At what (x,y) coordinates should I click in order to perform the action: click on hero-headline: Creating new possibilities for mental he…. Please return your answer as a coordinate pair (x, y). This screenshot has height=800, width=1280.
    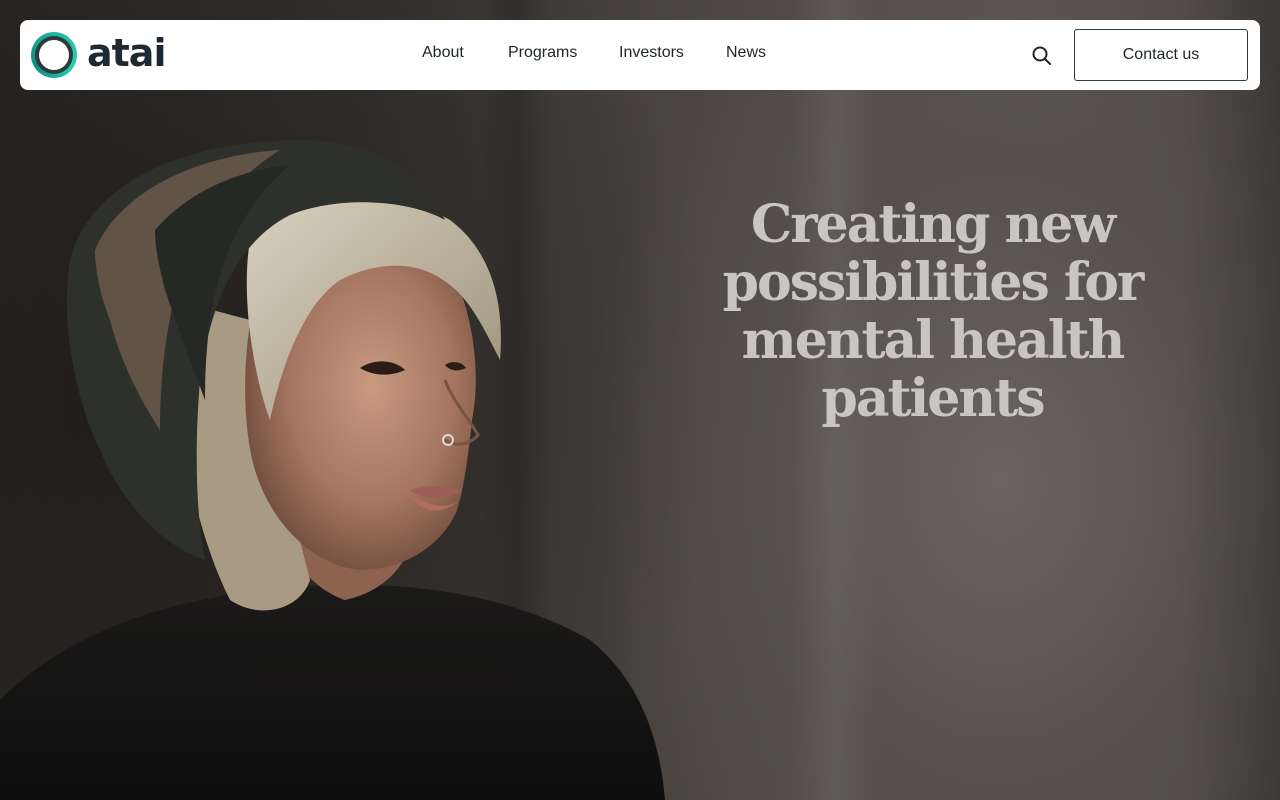
    Looking at the image, I should click on (933, 311).